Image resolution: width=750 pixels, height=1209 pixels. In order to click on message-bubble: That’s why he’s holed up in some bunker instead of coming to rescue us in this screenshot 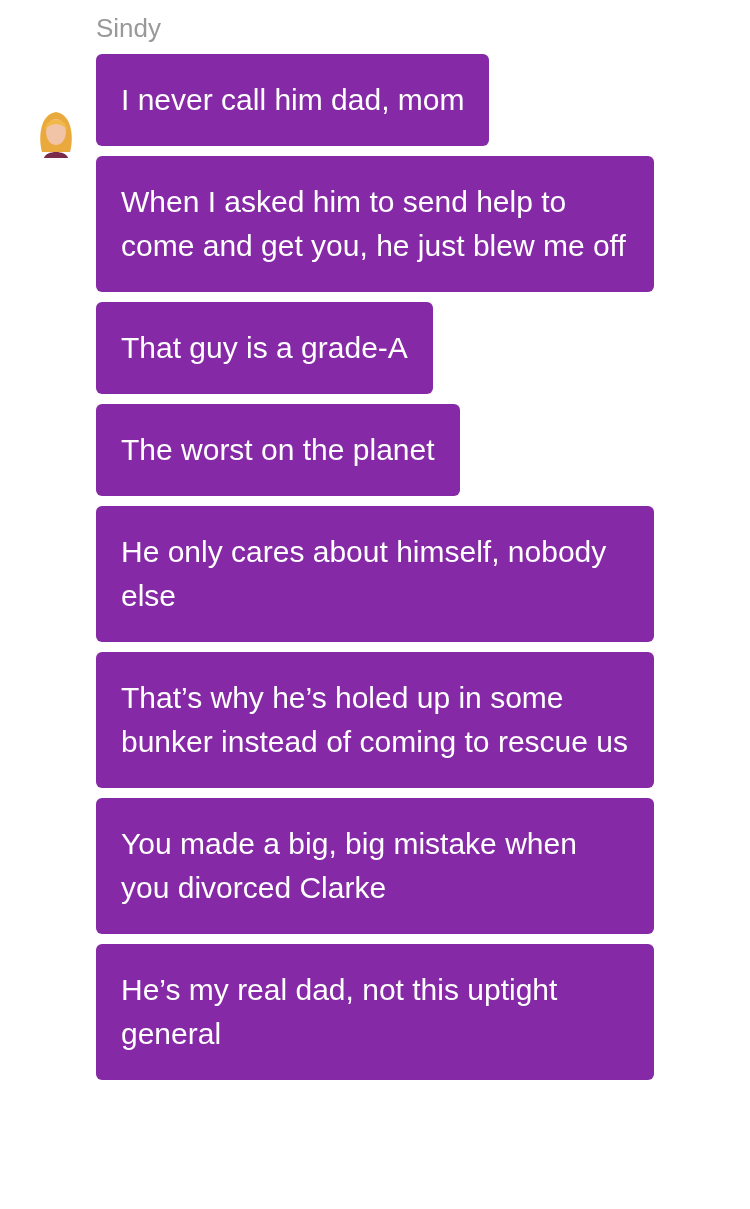, I will do `click(375, 720)`.